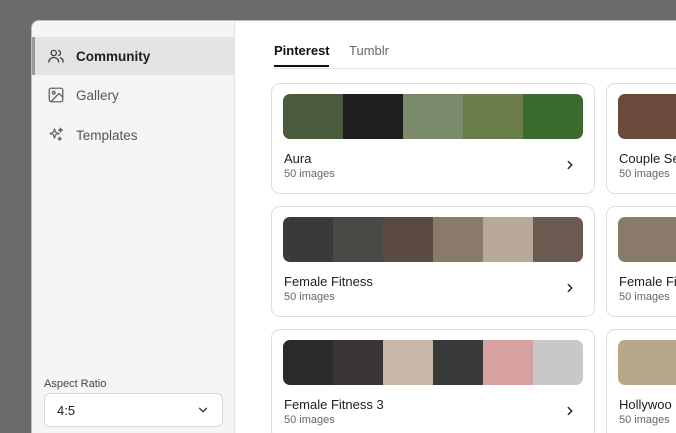  I want to click on tab-divider, so click(475, 68).